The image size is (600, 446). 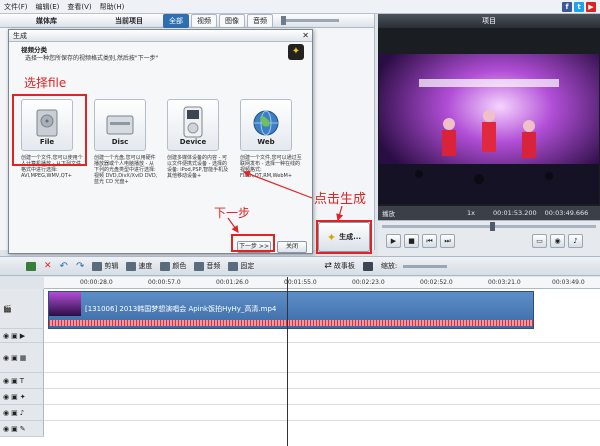 I want to click on effect-icon: ✦, so click(x=22, y=396).